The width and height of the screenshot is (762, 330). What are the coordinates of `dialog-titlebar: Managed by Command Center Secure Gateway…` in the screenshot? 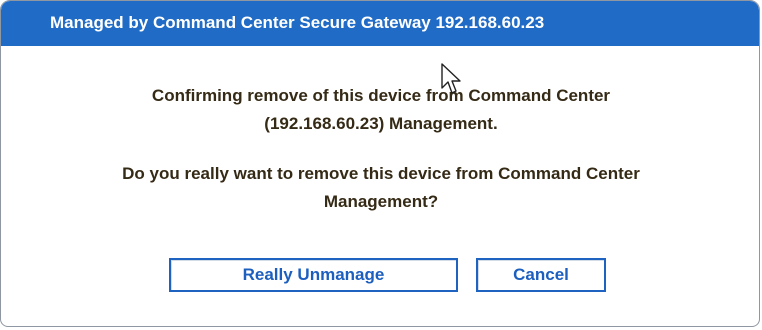 It's located at (380, 23).